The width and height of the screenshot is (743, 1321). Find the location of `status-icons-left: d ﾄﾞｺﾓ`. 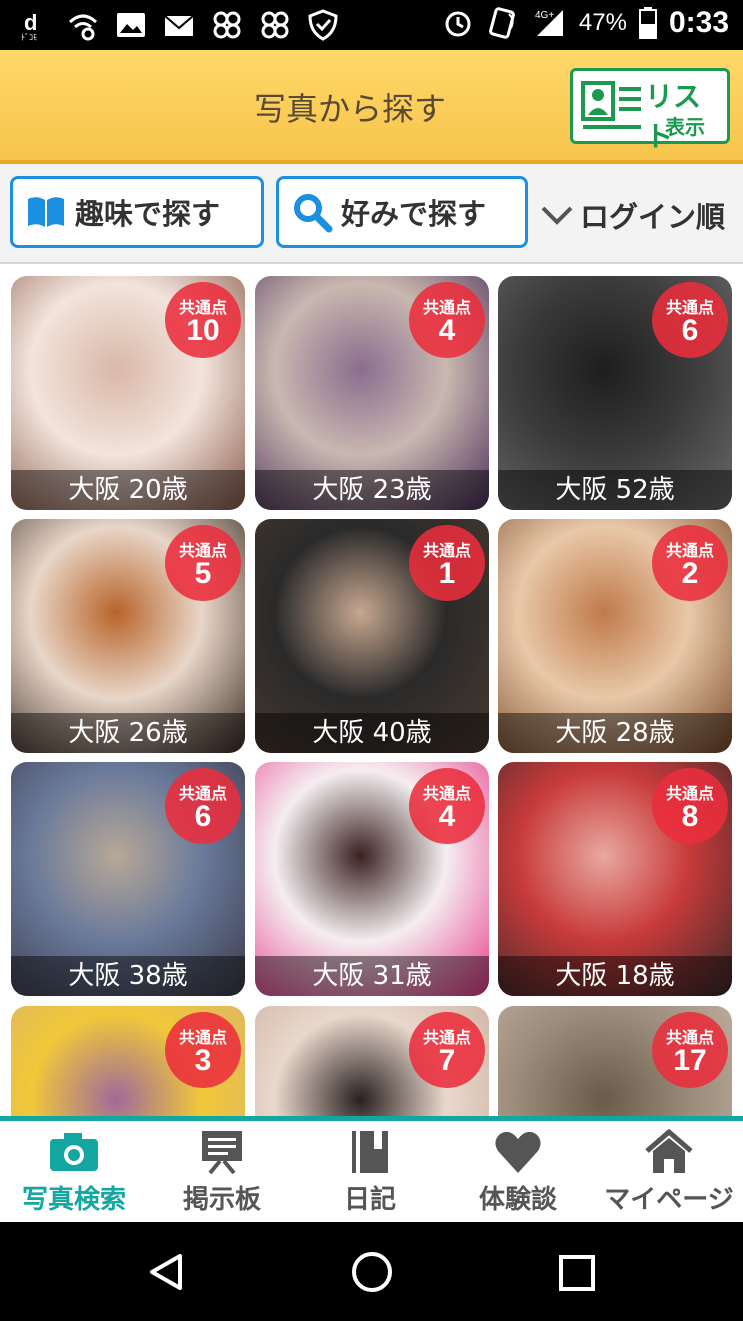

status-icons-left: d ﾄﾞｺﾓ is located at coordinates (179, 25).